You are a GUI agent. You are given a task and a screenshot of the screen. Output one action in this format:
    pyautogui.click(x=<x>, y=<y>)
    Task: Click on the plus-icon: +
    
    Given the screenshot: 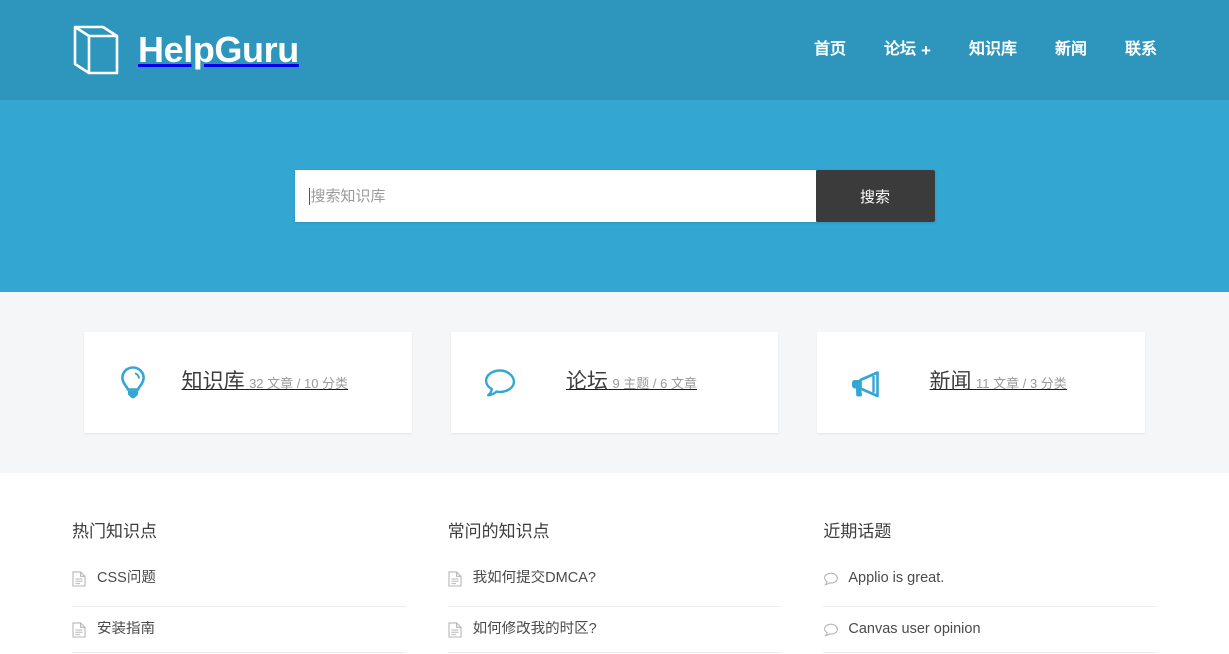 What is the action you would take?
    pyautogui.click(x=926, y=50)
    